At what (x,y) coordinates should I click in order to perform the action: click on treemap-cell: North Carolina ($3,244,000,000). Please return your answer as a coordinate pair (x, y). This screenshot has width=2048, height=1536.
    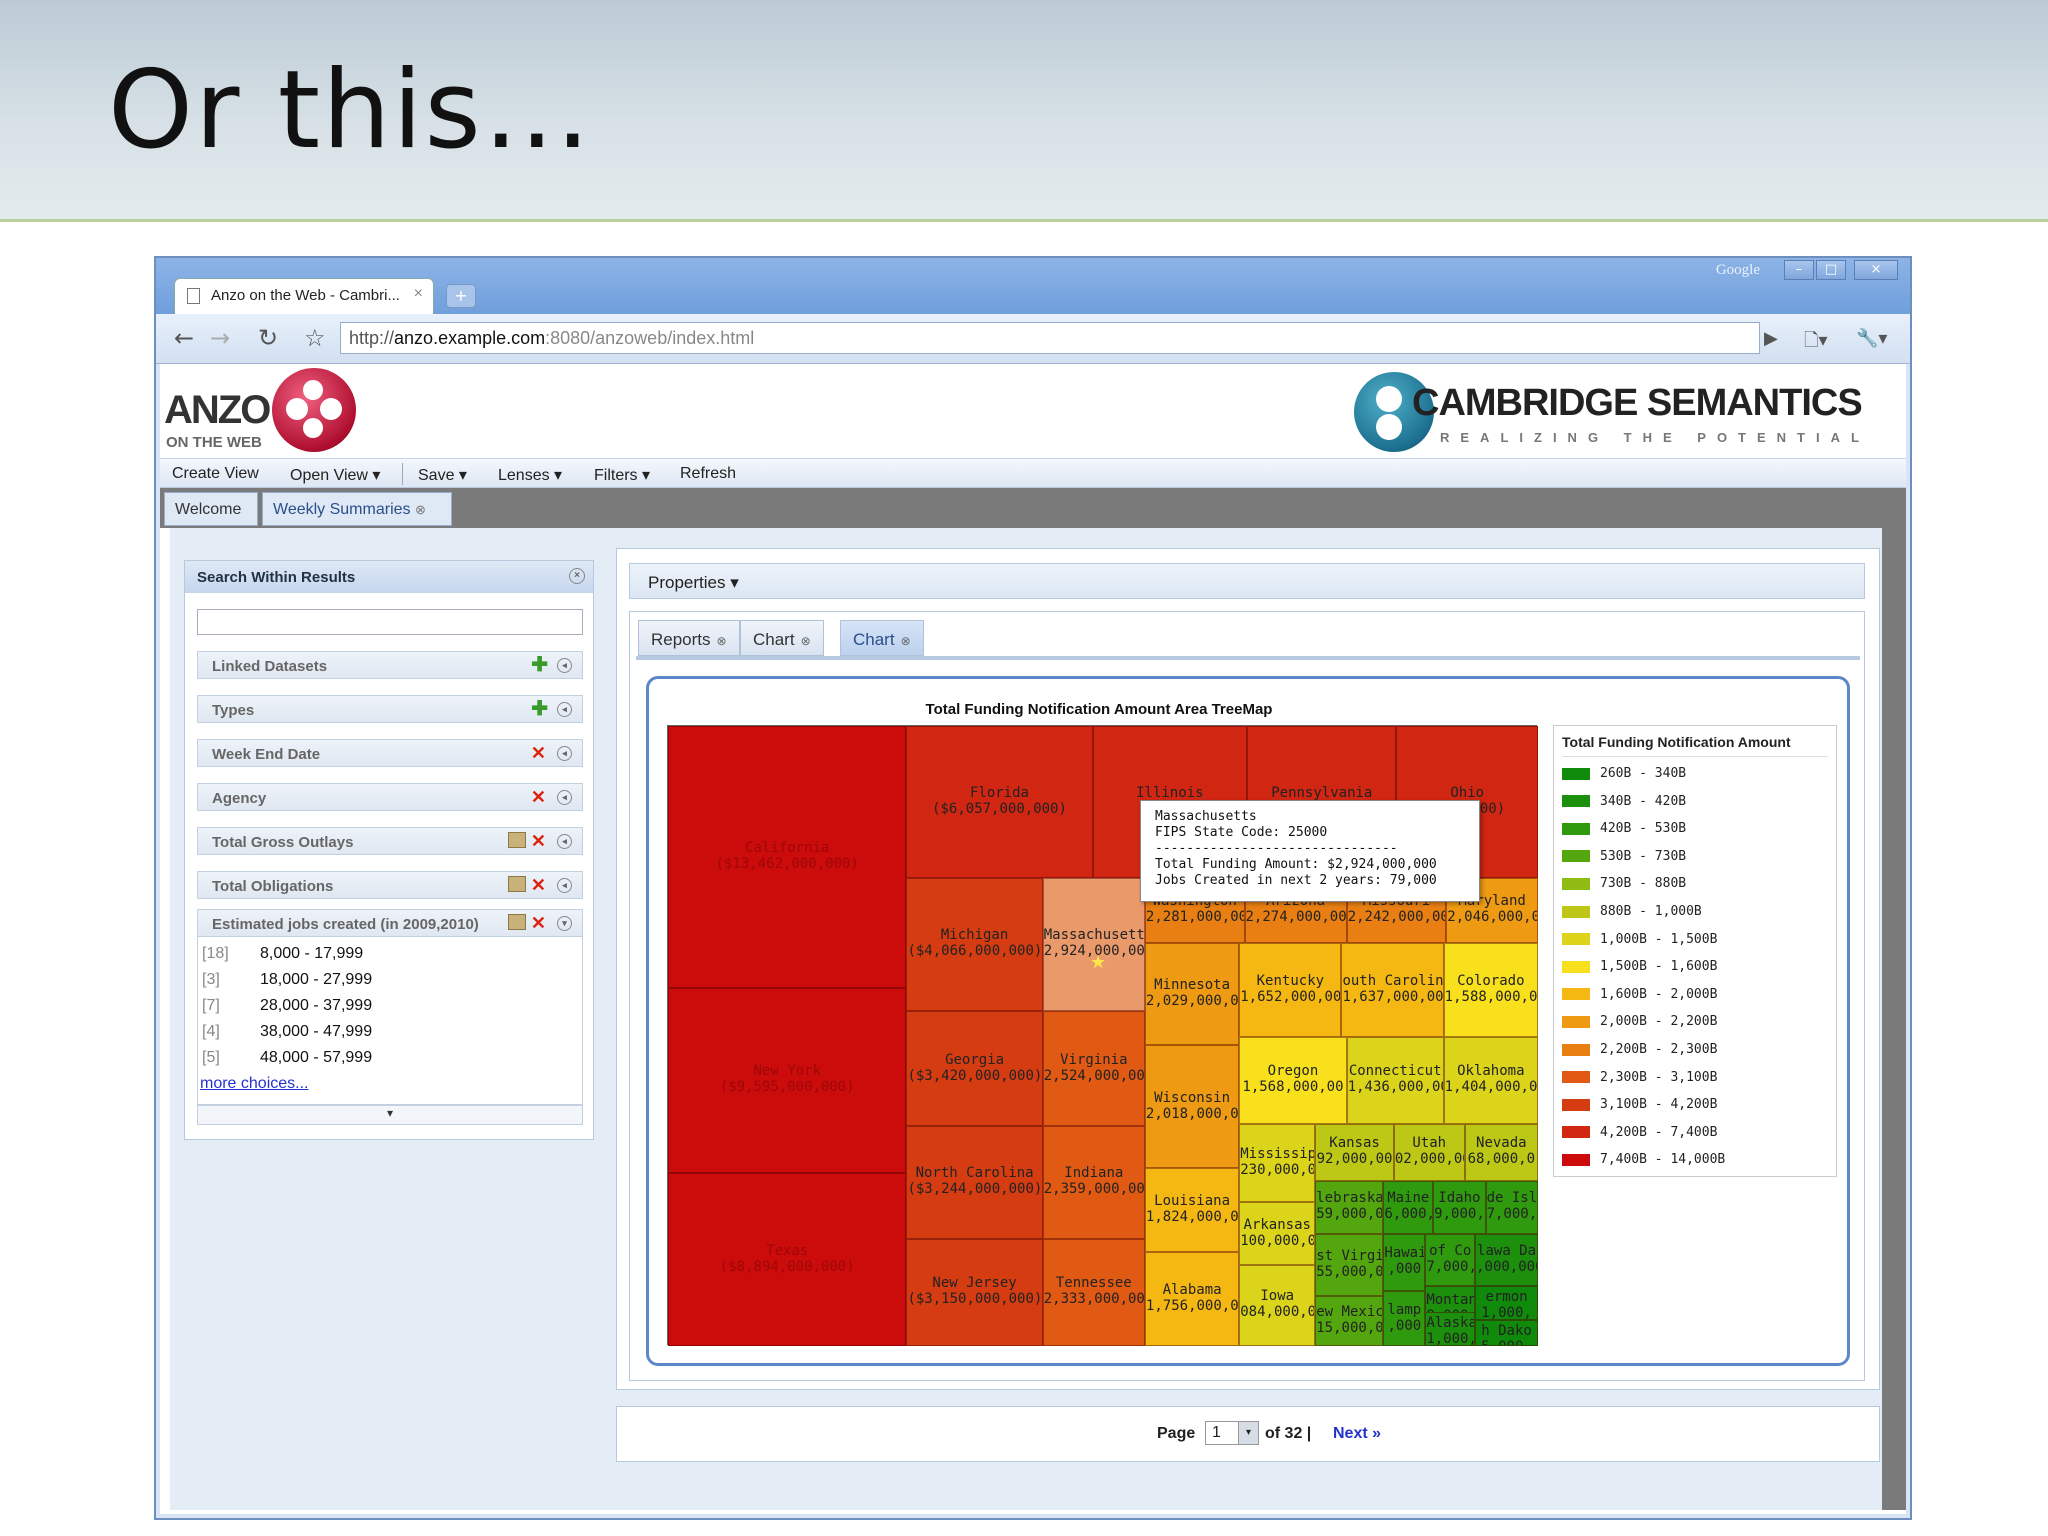
    Looking at the image, I should click on (974, 1182).